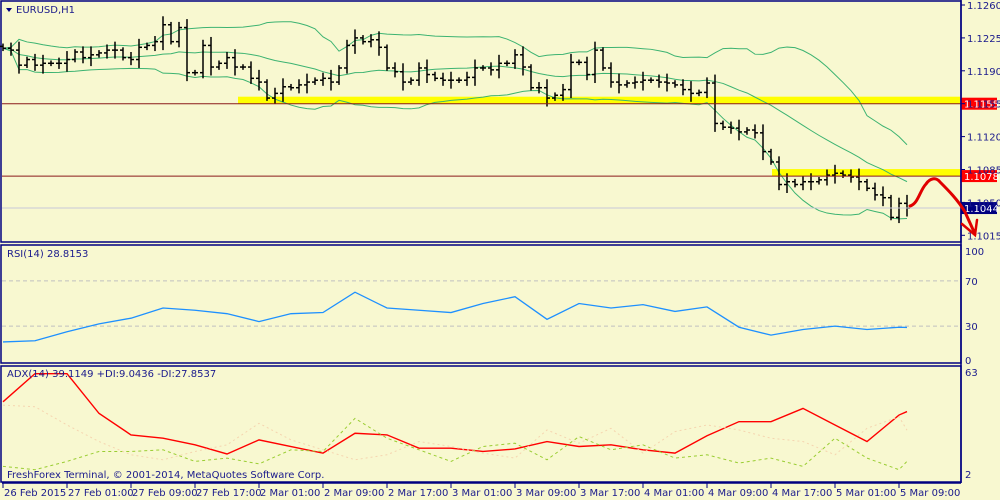  I want to click on time-tick-label: 2 Mar 01:00, so click(290, 493).